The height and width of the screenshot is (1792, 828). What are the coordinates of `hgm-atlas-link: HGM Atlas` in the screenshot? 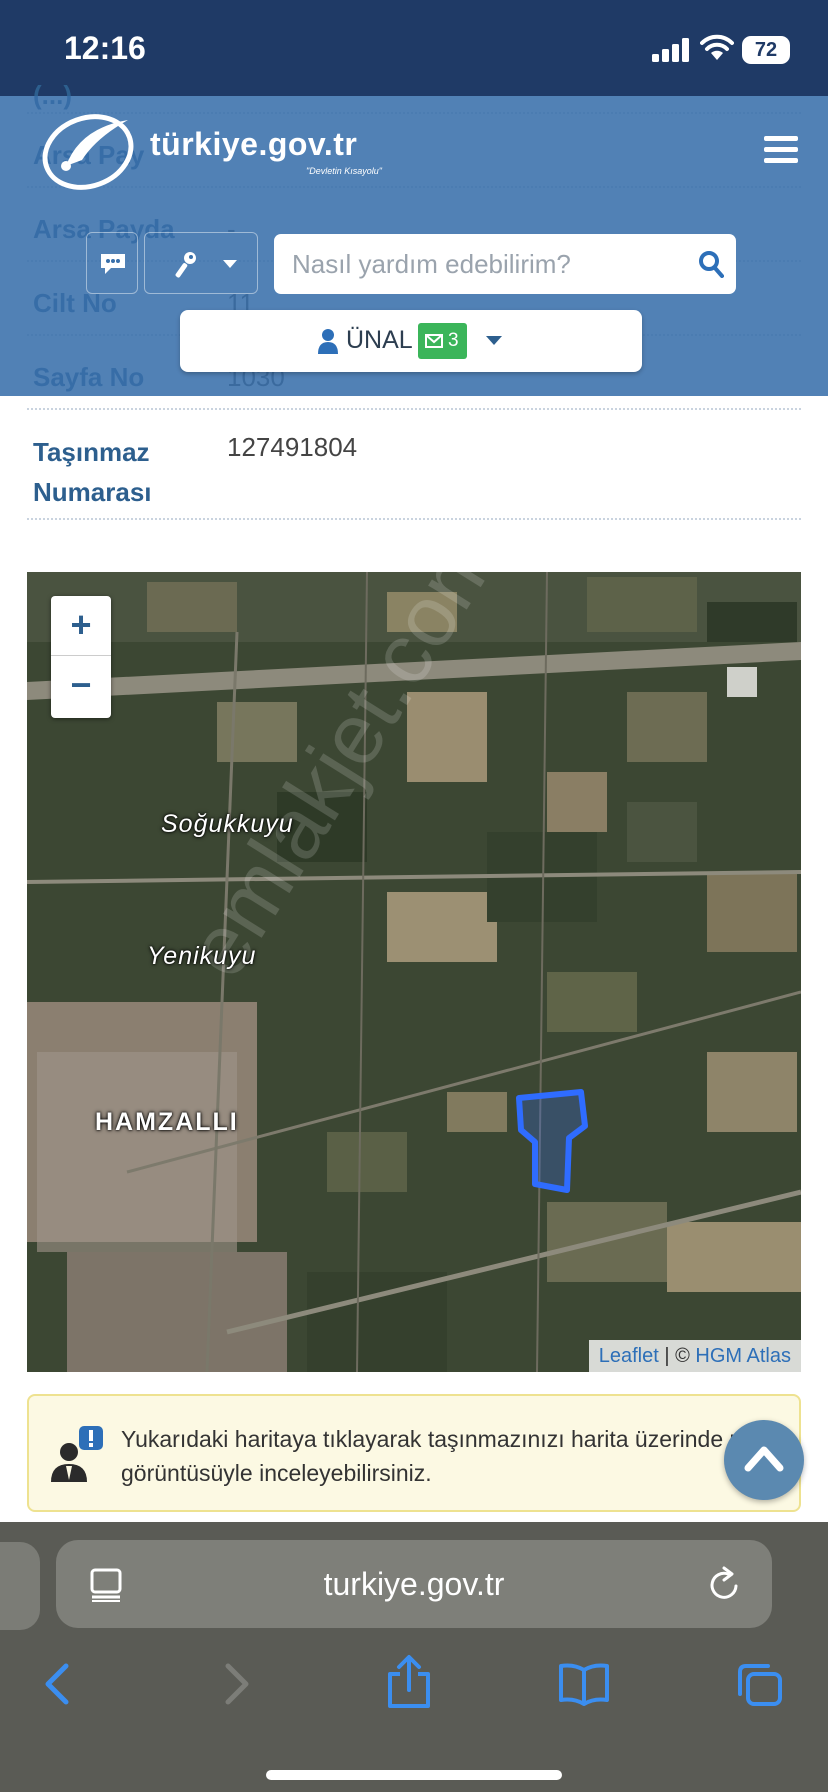 It's located at (743, 1356).